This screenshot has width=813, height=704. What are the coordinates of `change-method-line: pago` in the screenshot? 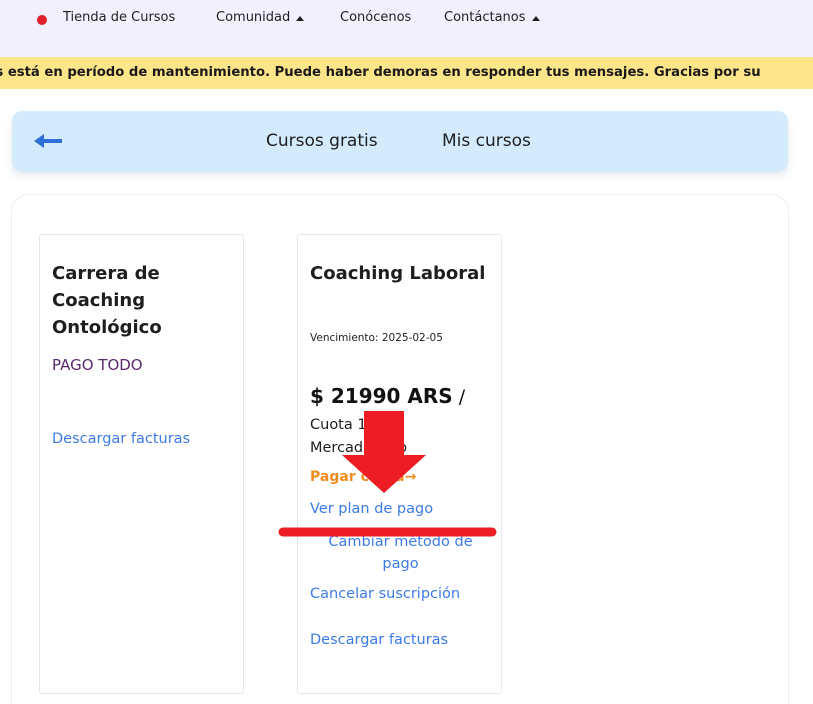 It's located at (400, 564).